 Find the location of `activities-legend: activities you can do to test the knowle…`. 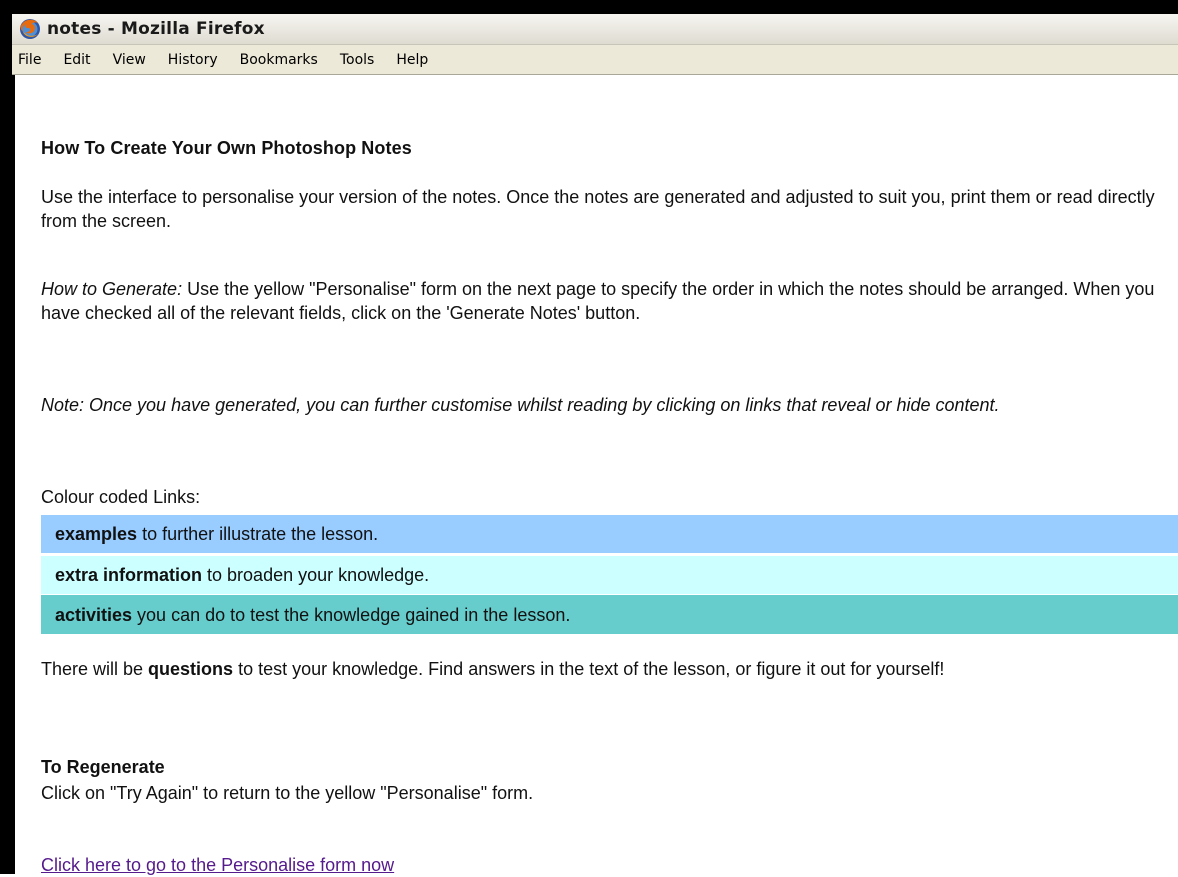

activities-legend: activities you can do to test the knowle… is located at coordinates (609, 614).